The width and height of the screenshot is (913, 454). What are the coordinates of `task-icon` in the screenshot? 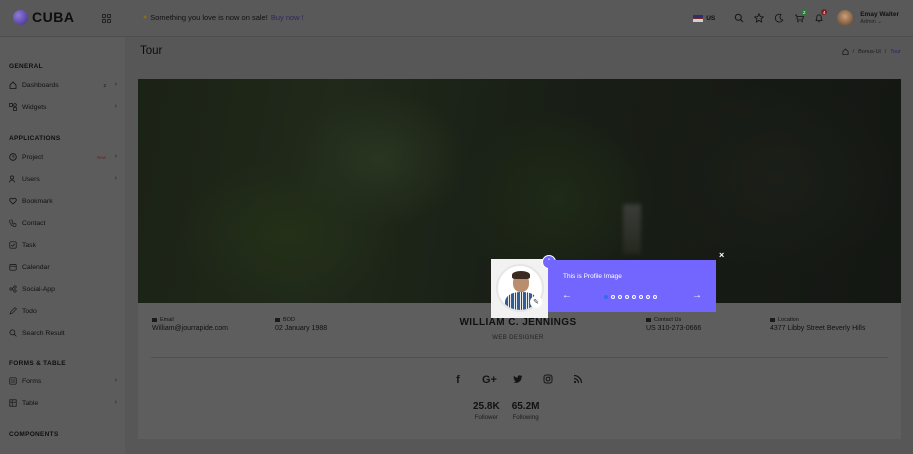 It's located at (13, 245).